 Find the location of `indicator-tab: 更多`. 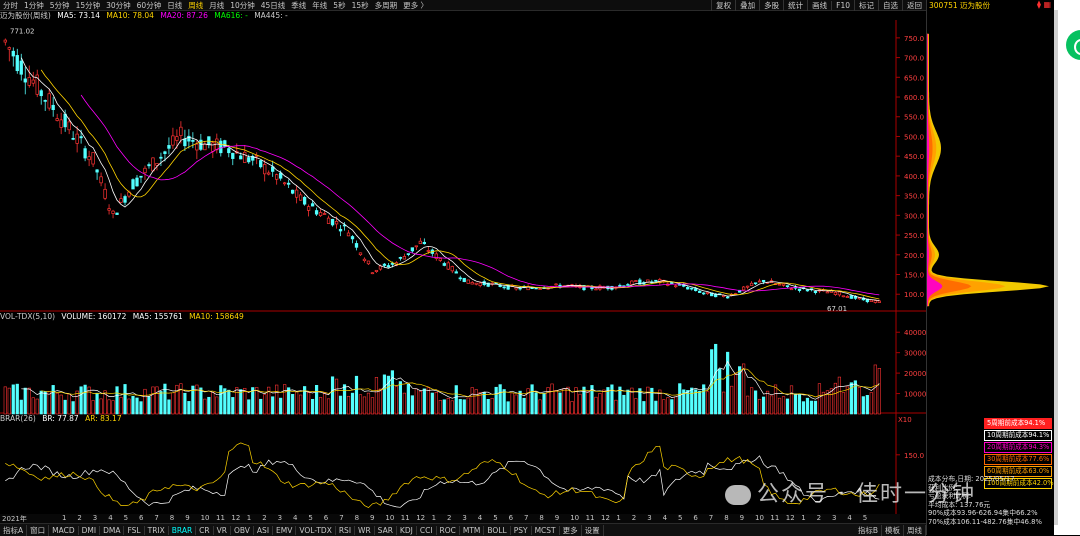

indicator-tab: 更多 is located at coordinates (571, 530).